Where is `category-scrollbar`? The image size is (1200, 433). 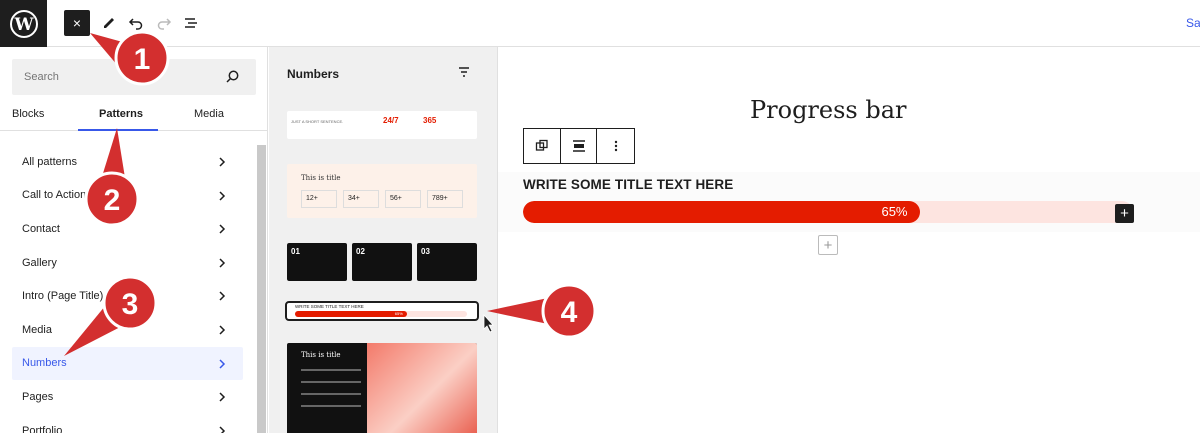 category-scrollbar is located at coordinates (261, 289).